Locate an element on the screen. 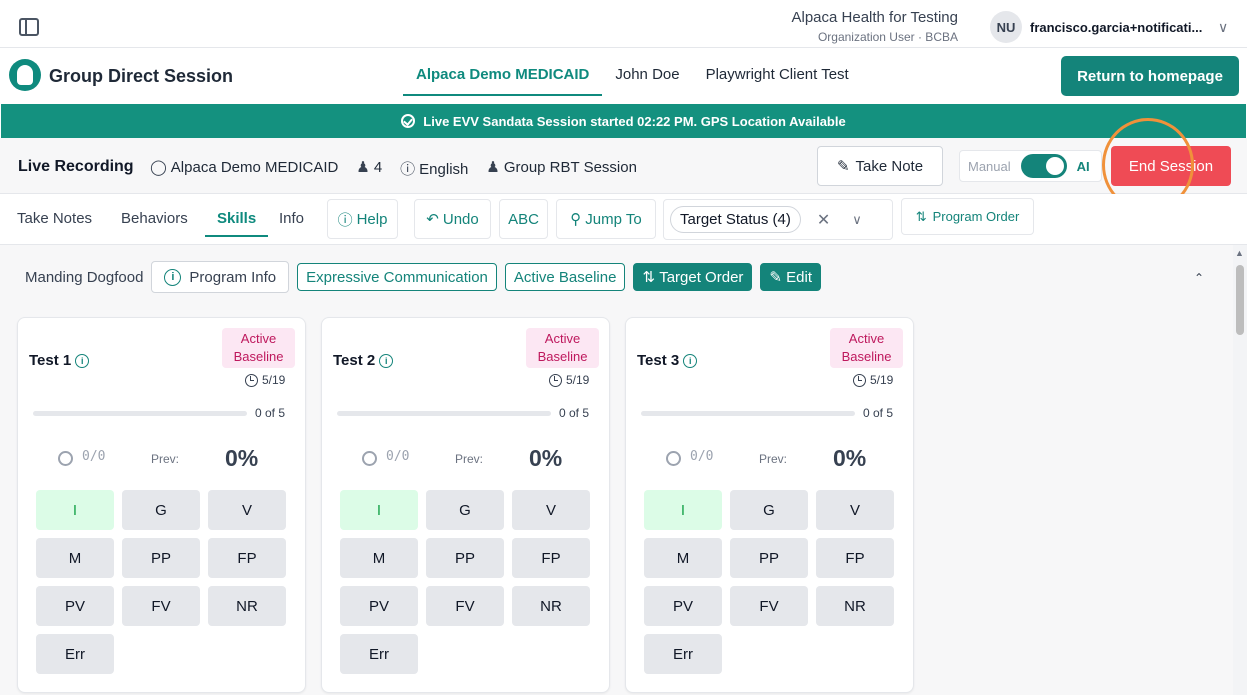 The height and width of the screenshot is (695, 1247). mode-ai-label: AI is located at coordinates (1083, 166).